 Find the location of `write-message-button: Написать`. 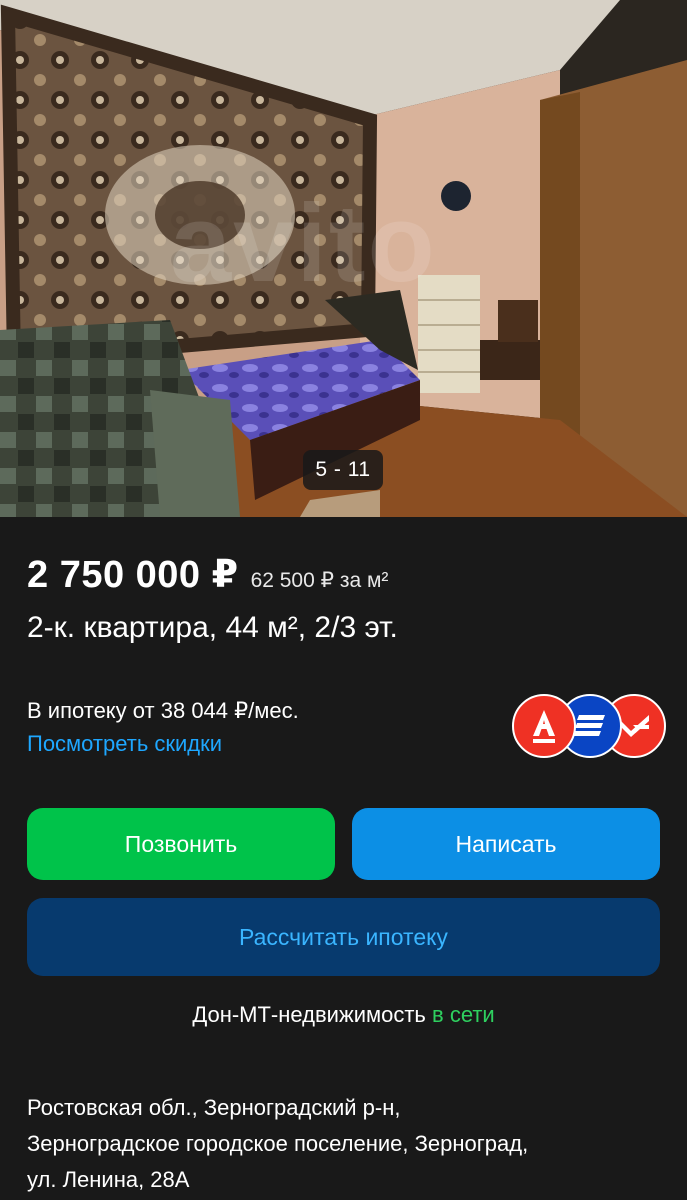

write-message-button: Написать is located at coordinates (506, 844).